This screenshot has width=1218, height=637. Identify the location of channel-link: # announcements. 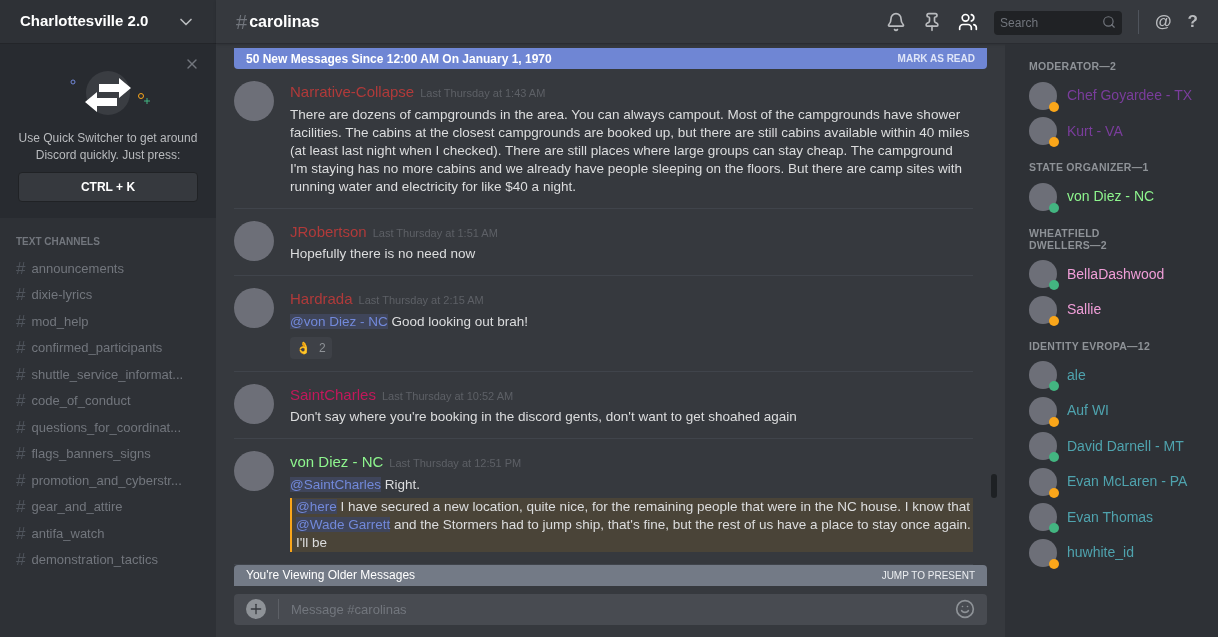
(108, 268).